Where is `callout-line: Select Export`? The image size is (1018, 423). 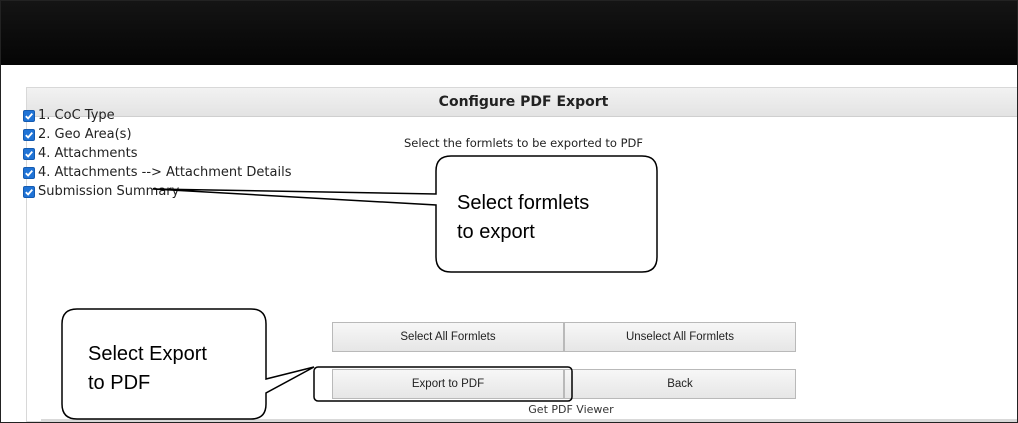
callout-line: Select Export is located at coordinates (147, 354).